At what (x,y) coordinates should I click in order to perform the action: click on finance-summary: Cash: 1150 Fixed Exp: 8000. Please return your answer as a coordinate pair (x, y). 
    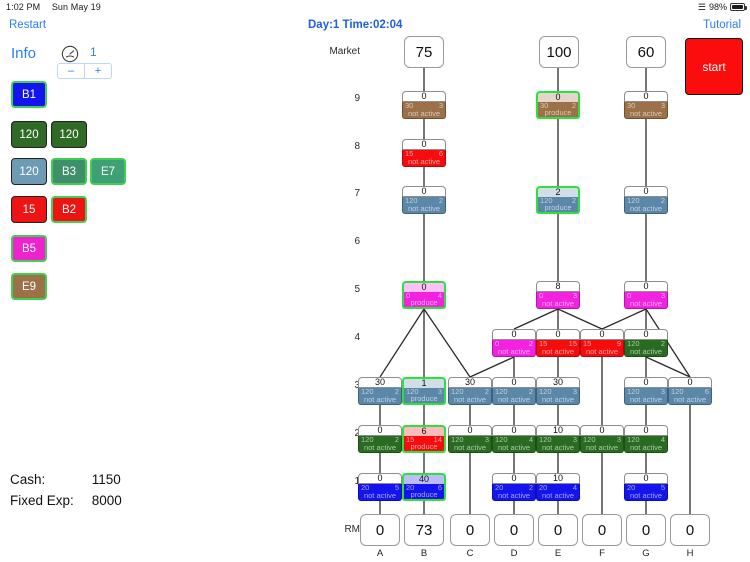
    Looking at the image, I should click on (66, 493).